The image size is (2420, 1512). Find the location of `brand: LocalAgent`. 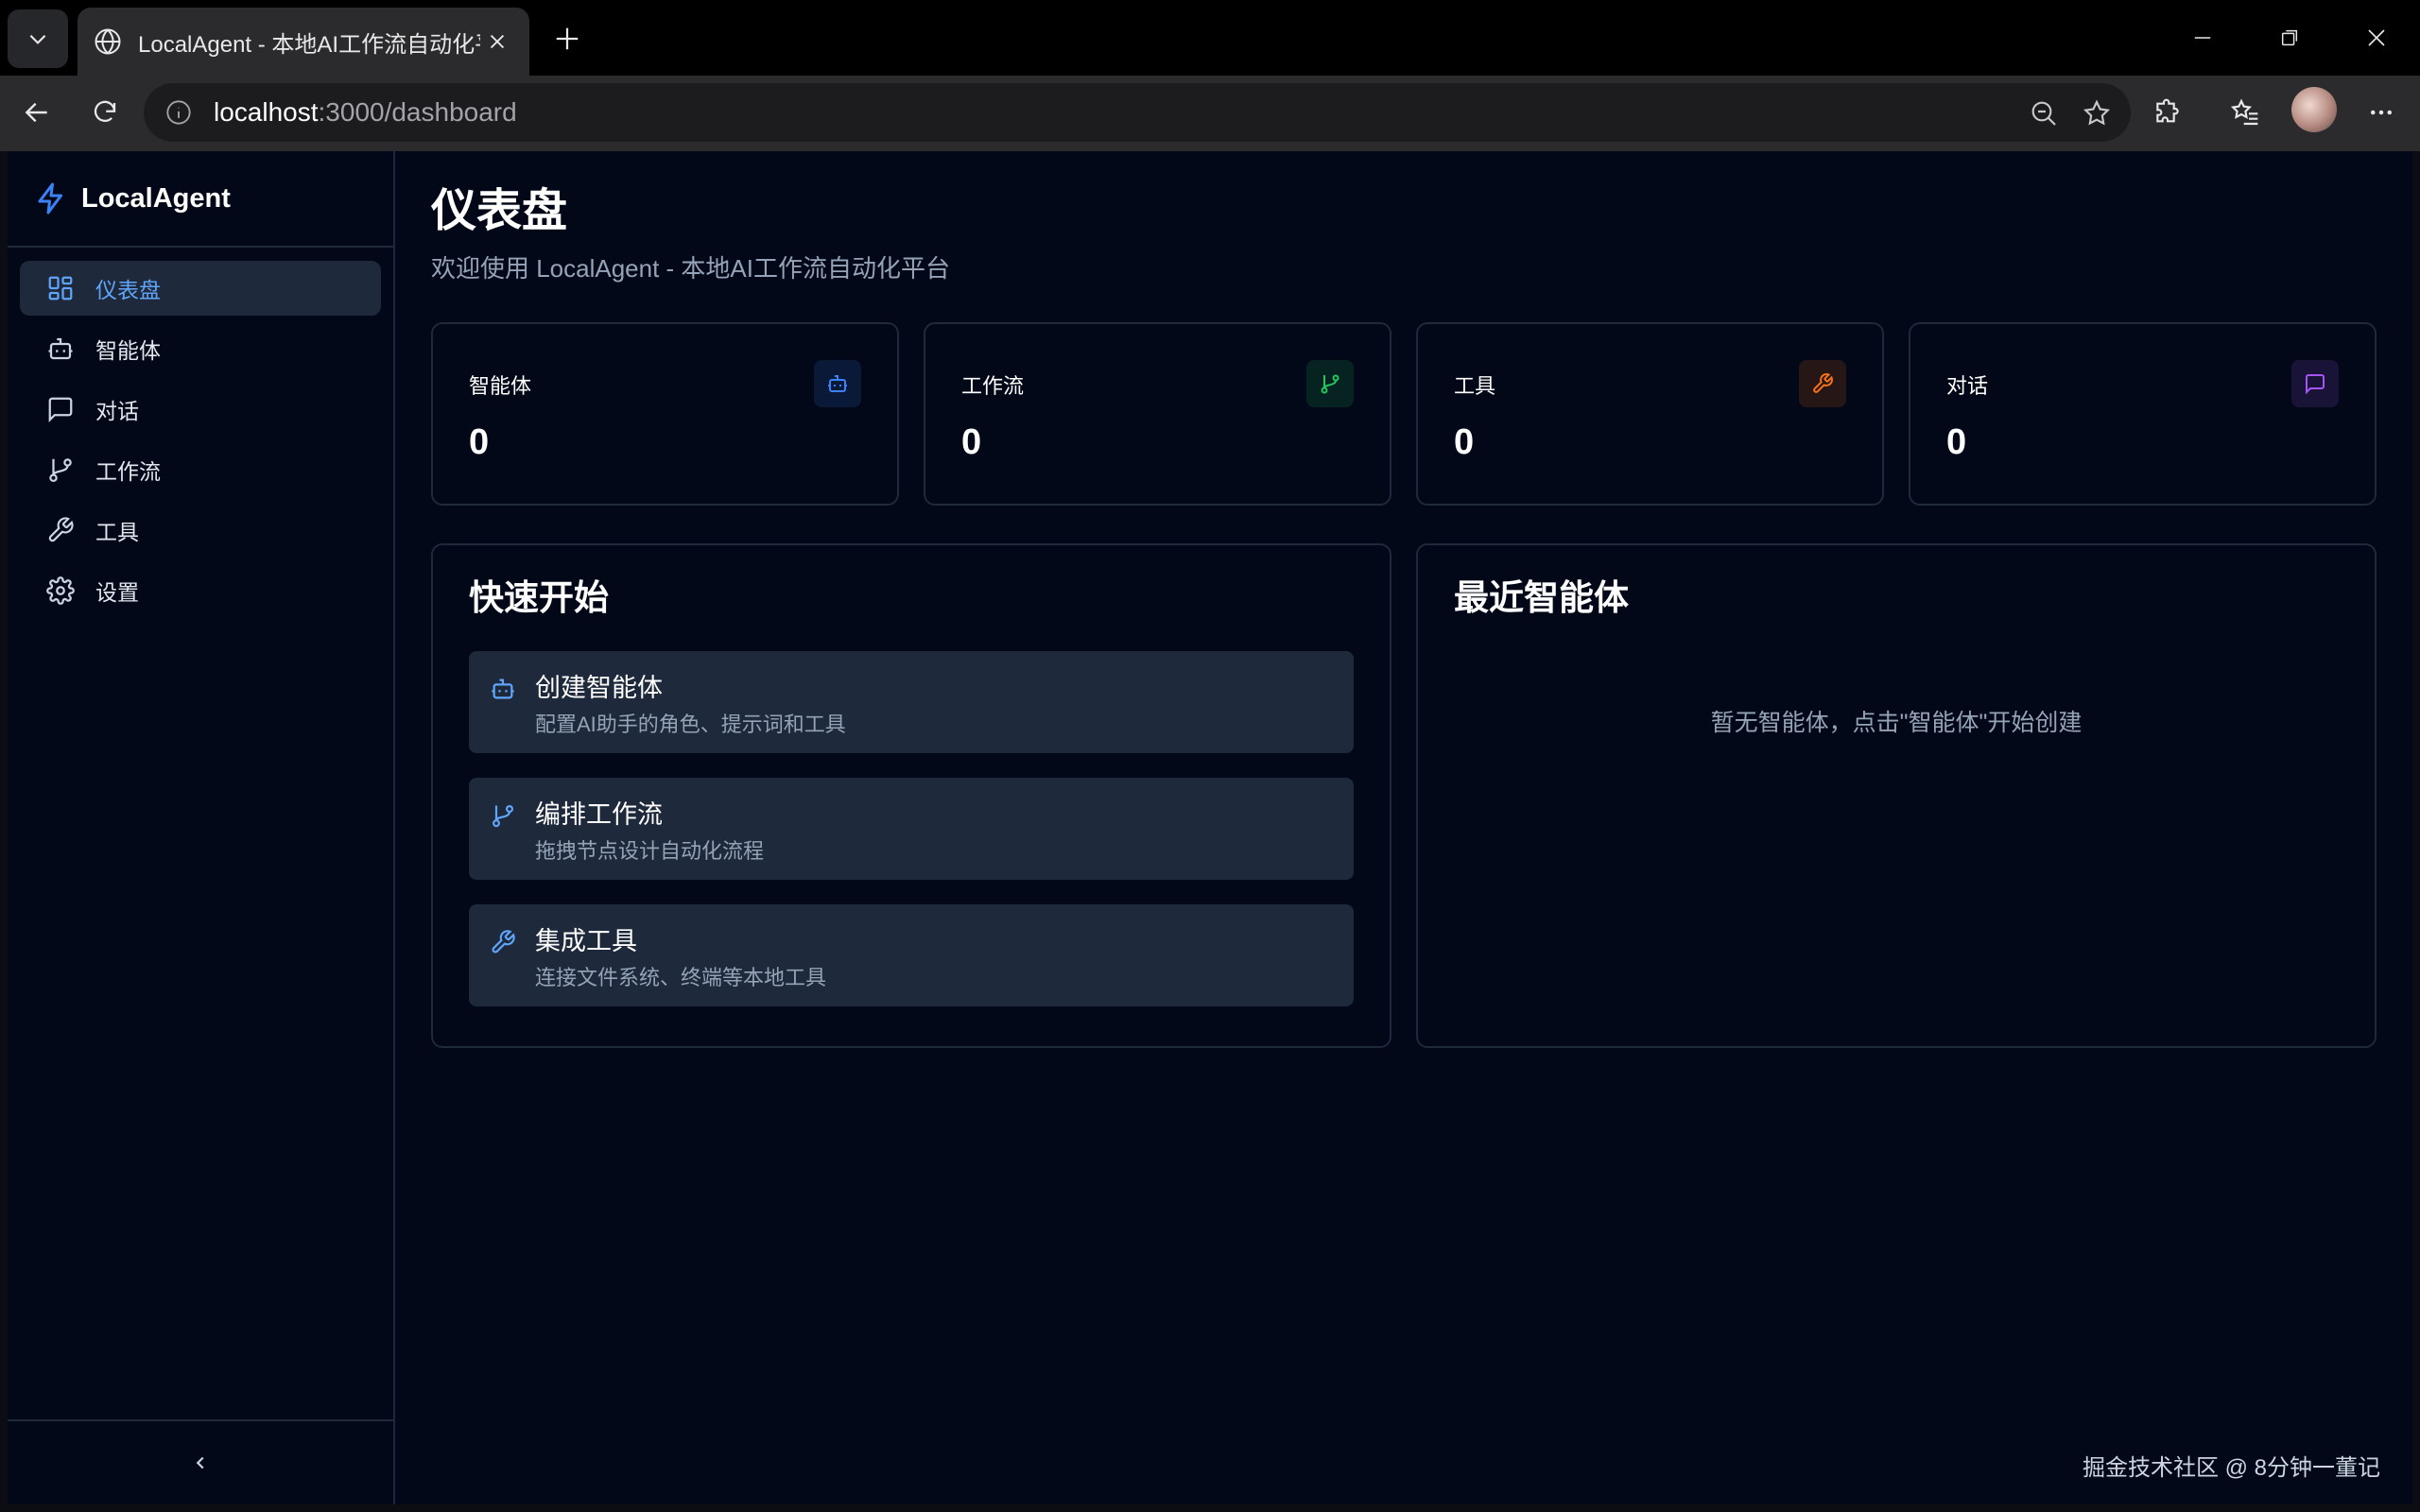

brand: LocalAgent is located at coordinates (201, 199).